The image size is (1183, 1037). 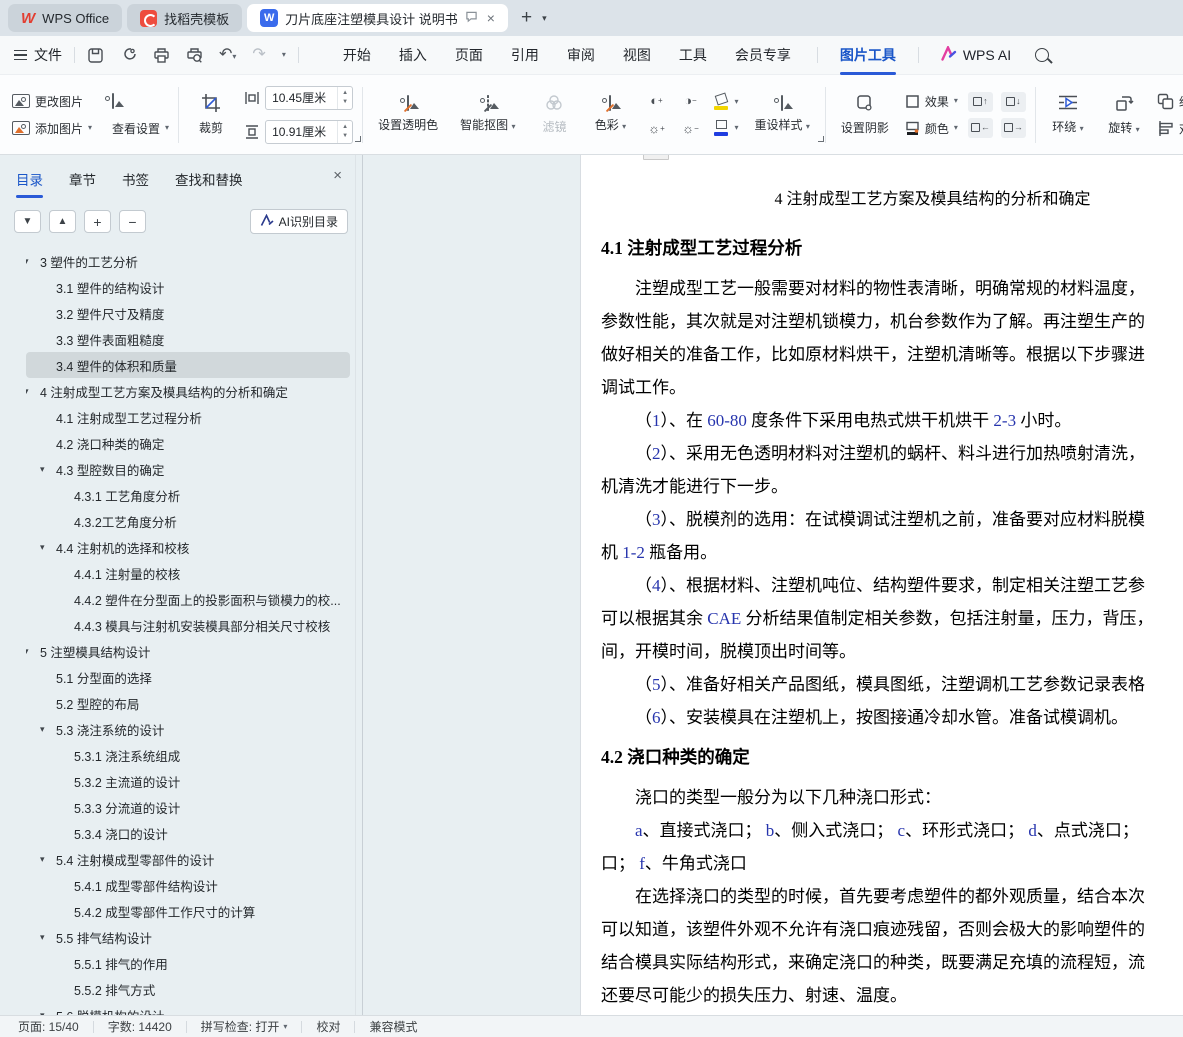 What do you see at coordinates (188, 443) in the screenshot?
I see `toc-item: 4.2 浇口种类的确定` at bounding box center [188, 443].